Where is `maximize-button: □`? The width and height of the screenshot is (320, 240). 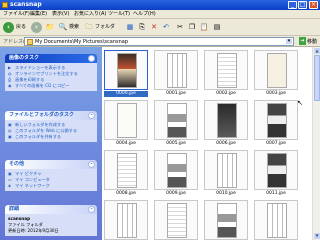
maximize-button: □ is located at coordinates (302, 5).